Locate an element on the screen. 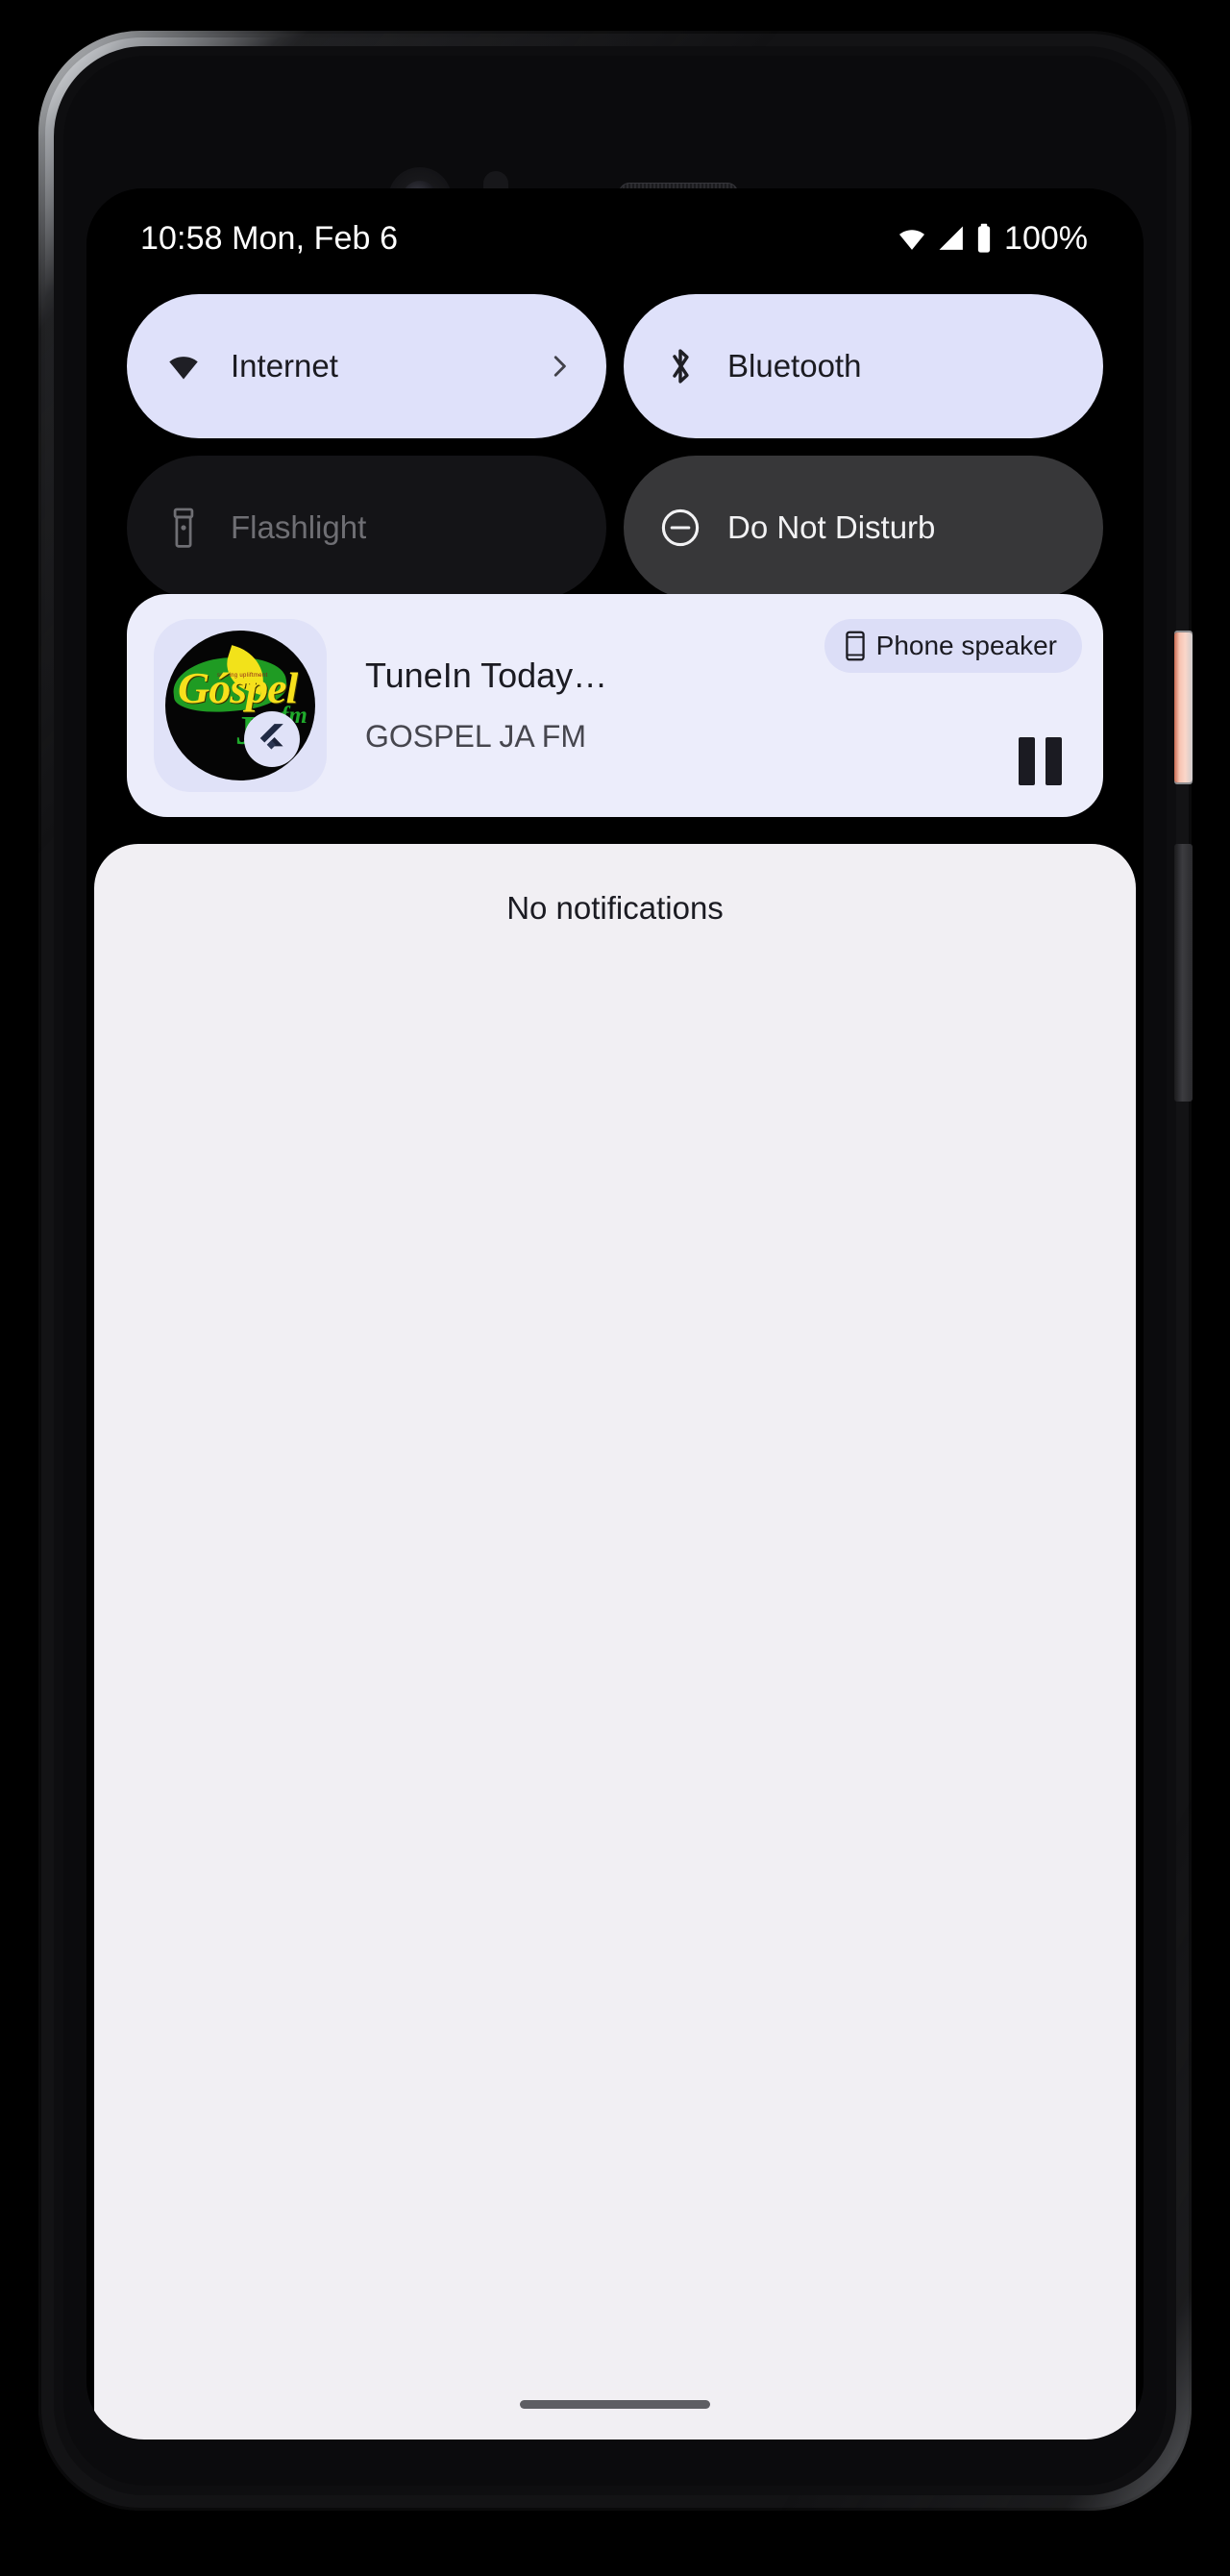 The width and height of the screenshot is (1230, 2576). do-not-disturb-icon is located at coordinates (680, 528).